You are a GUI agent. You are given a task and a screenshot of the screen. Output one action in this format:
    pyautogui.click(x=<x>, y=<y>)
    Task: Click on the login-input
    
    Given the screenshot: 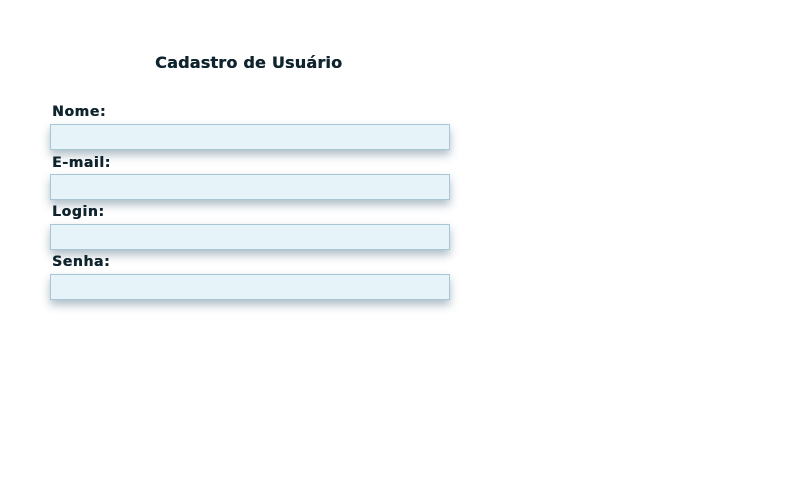 What is the action you would take?
    pyautogui.click(x=250, y=237)
    